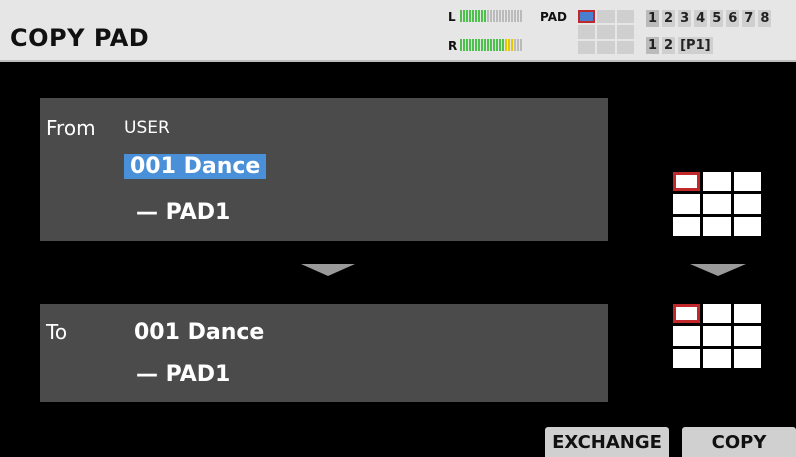  What do you see at coordinates (685, 18) in the screenshot?
I see `kit-number: 3` at bounding box center [685, 18].